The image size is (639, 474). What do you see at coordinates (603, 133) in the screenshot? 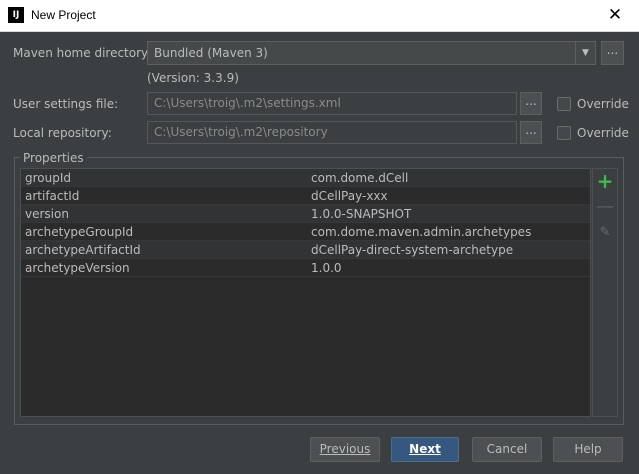
I see `local-repo-override-label: Override` at bounding box center [603, 133].